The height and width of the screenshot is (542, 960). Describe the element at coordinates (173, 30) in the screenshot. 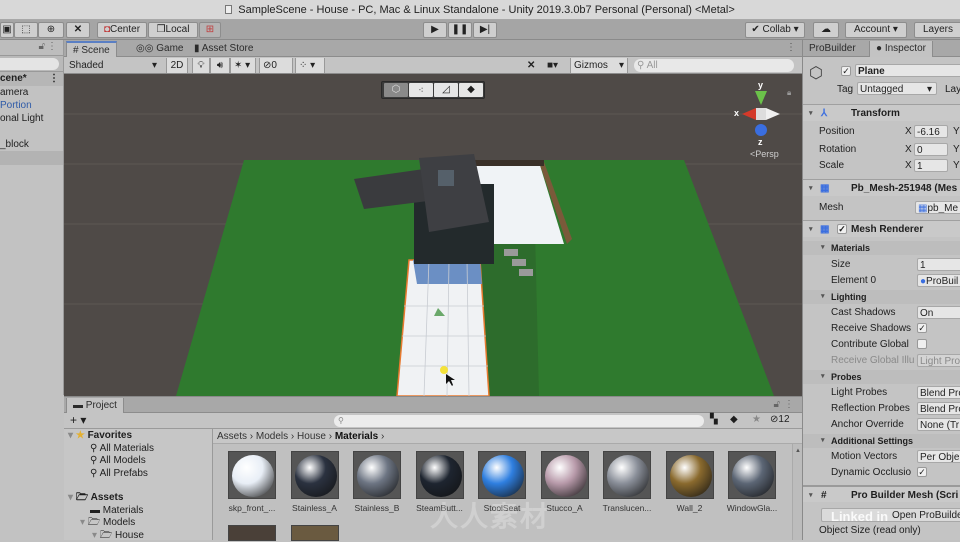

I see `pivot-local-toggle: ❒Local` at that location.